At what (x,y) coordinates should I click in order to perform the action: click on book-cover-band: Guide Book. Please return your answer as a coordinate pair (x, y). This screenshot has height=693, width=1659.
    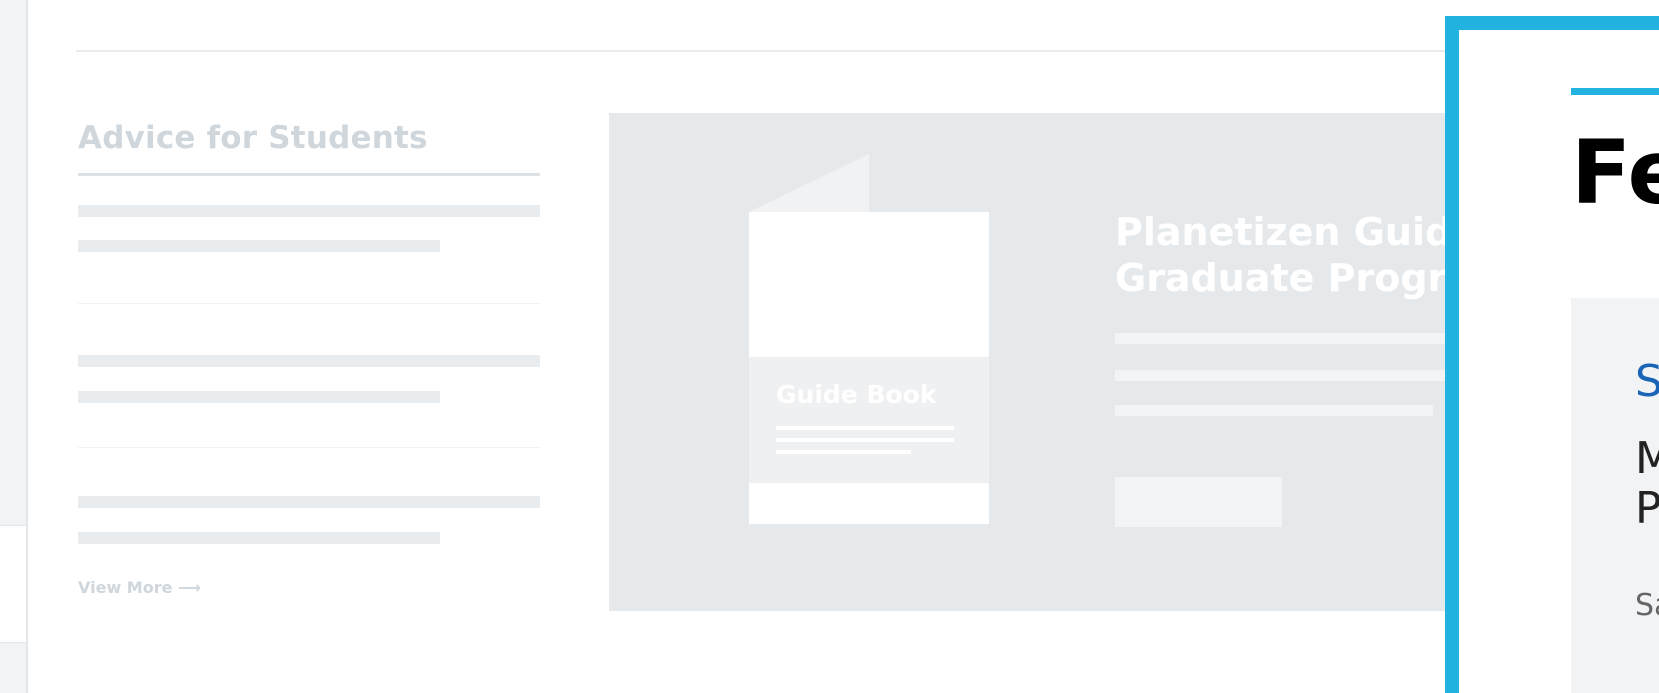
    Looking at the image, I should click on (869, 420).